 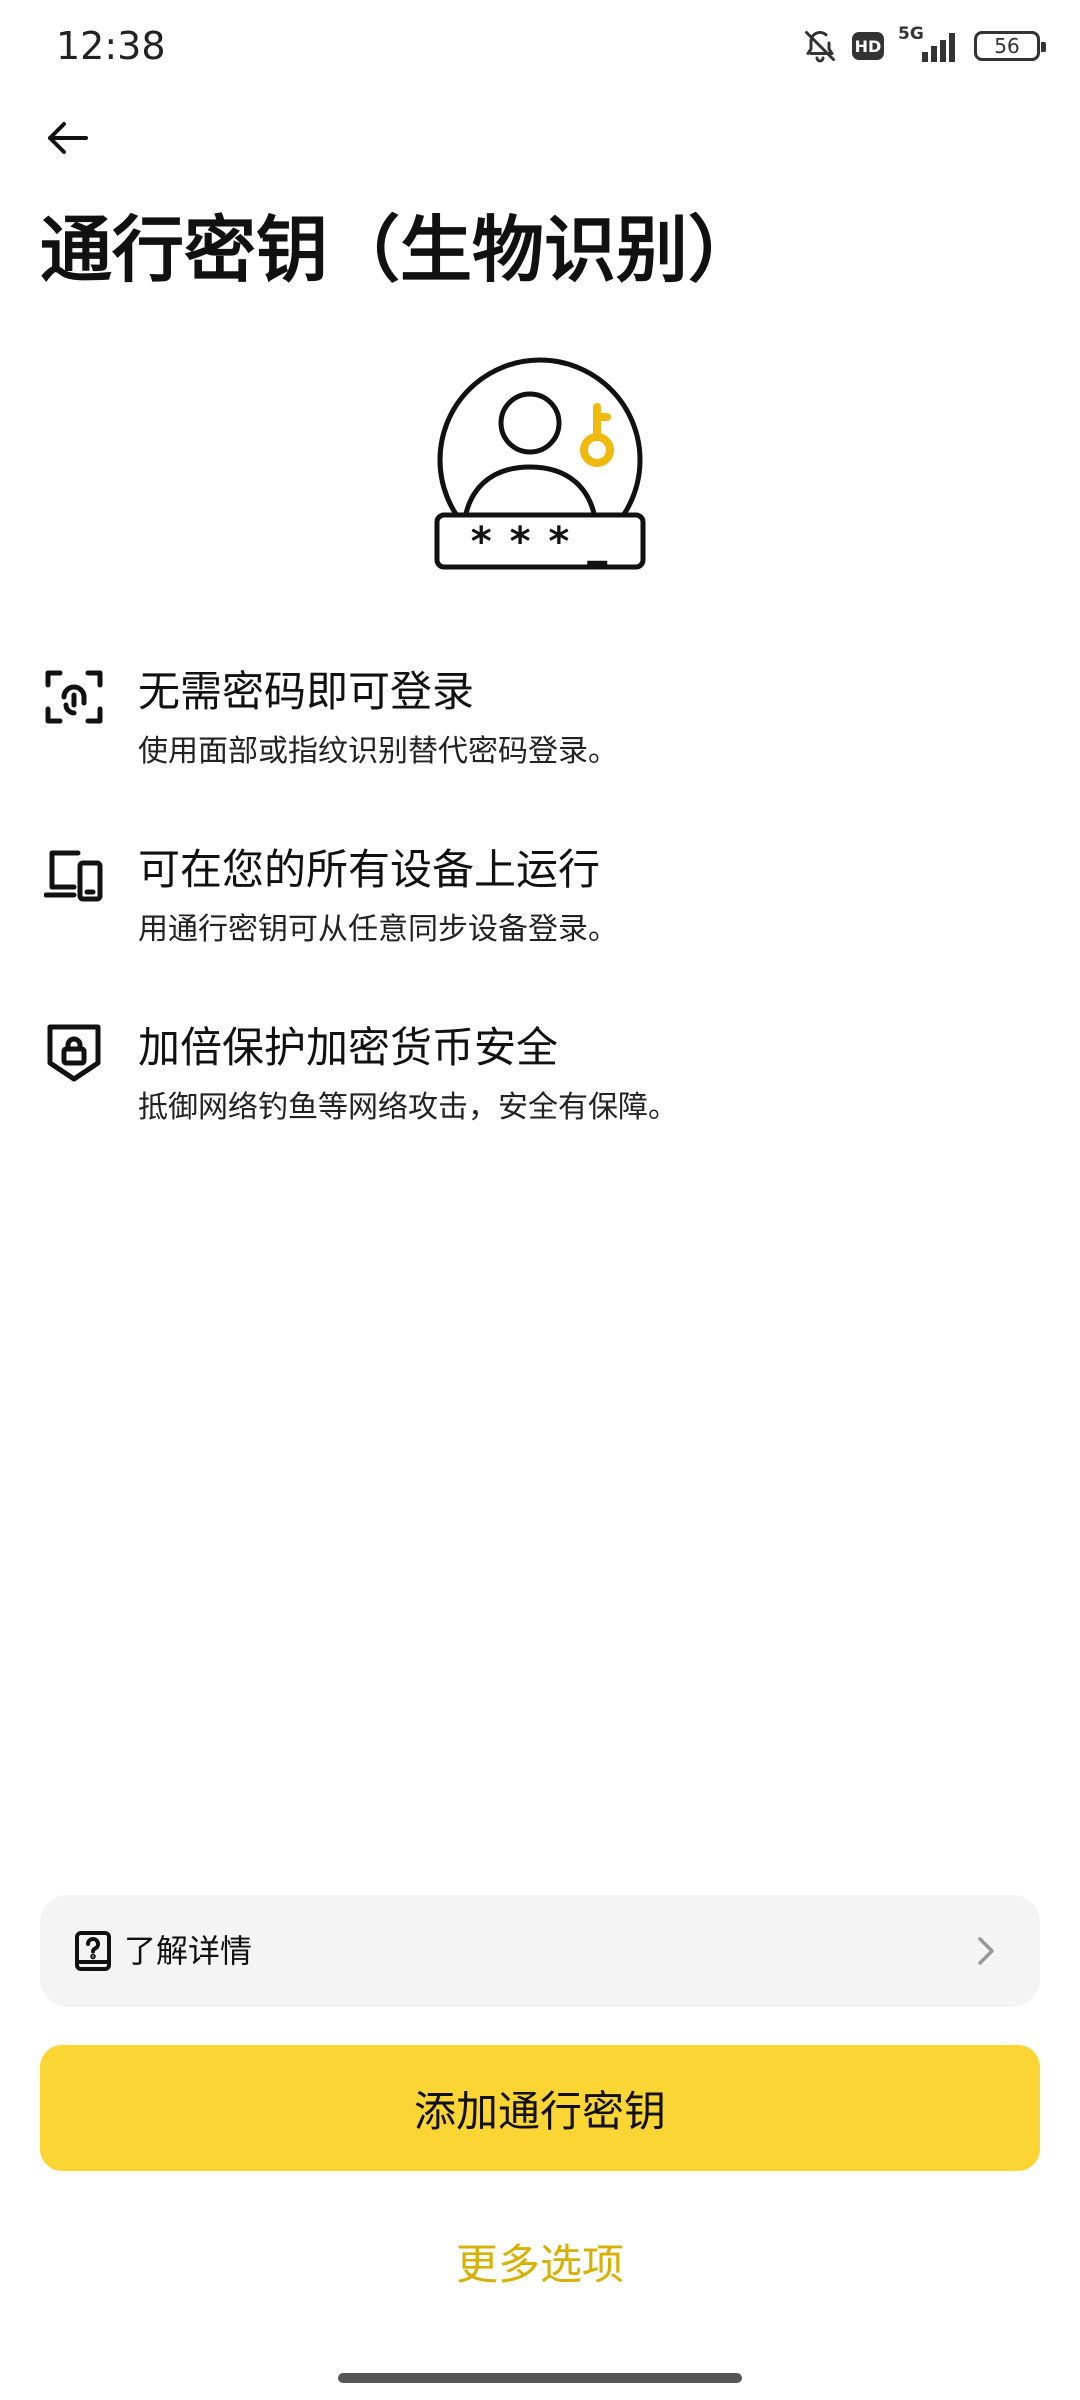 I want to click on chevron-right-icon, so click(x=986, y=1951).